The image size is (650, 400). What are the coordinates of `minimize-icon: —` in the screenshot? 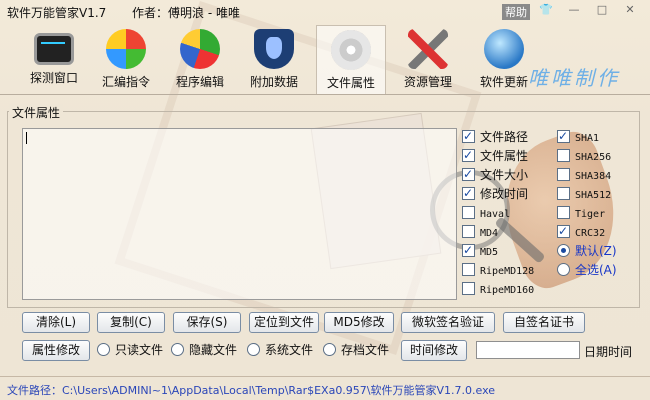 It's located at (574, 10).